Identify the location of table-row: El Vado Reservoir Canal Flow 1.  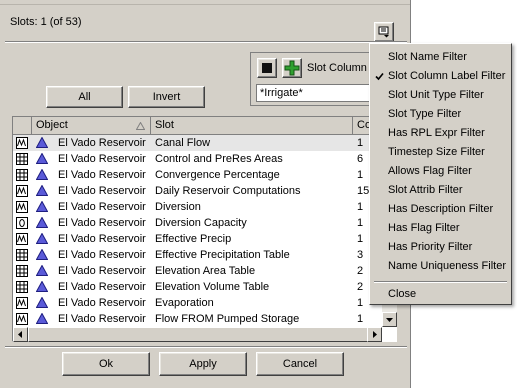
(197, 143).